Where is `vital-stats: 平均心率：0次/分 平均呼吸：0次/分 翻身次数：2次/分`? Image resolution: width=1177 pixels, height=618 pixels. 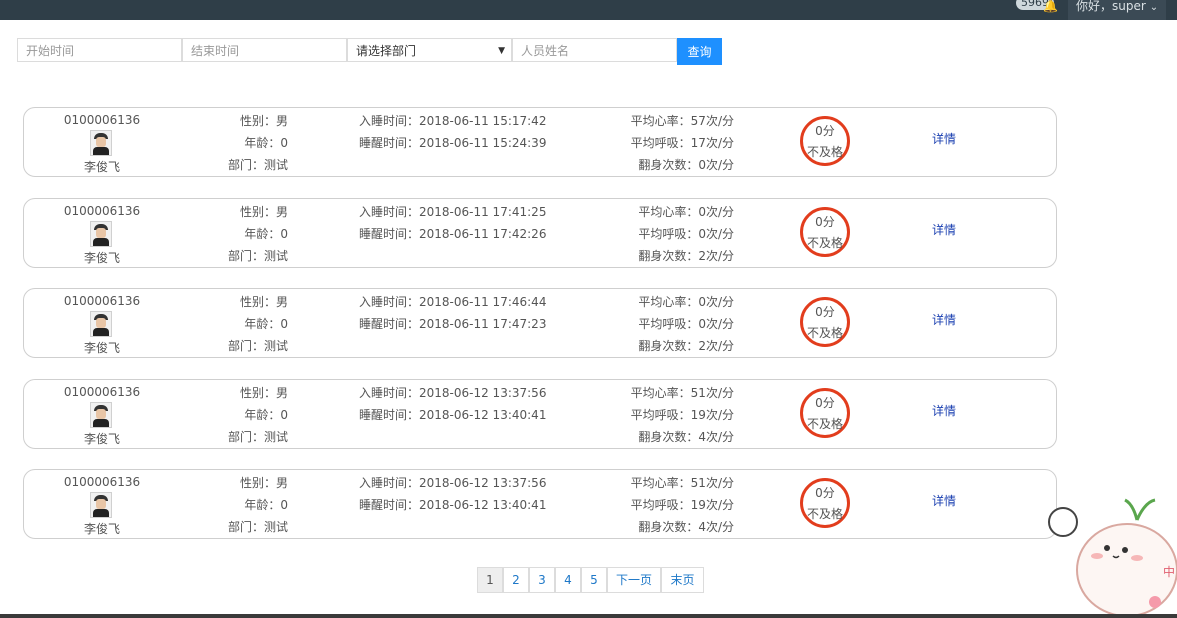 vital-stats: 平均心率：0次/分 平均呼吸：0次/分 翻身次数：2次/分 is located at coordinates (664, 234).